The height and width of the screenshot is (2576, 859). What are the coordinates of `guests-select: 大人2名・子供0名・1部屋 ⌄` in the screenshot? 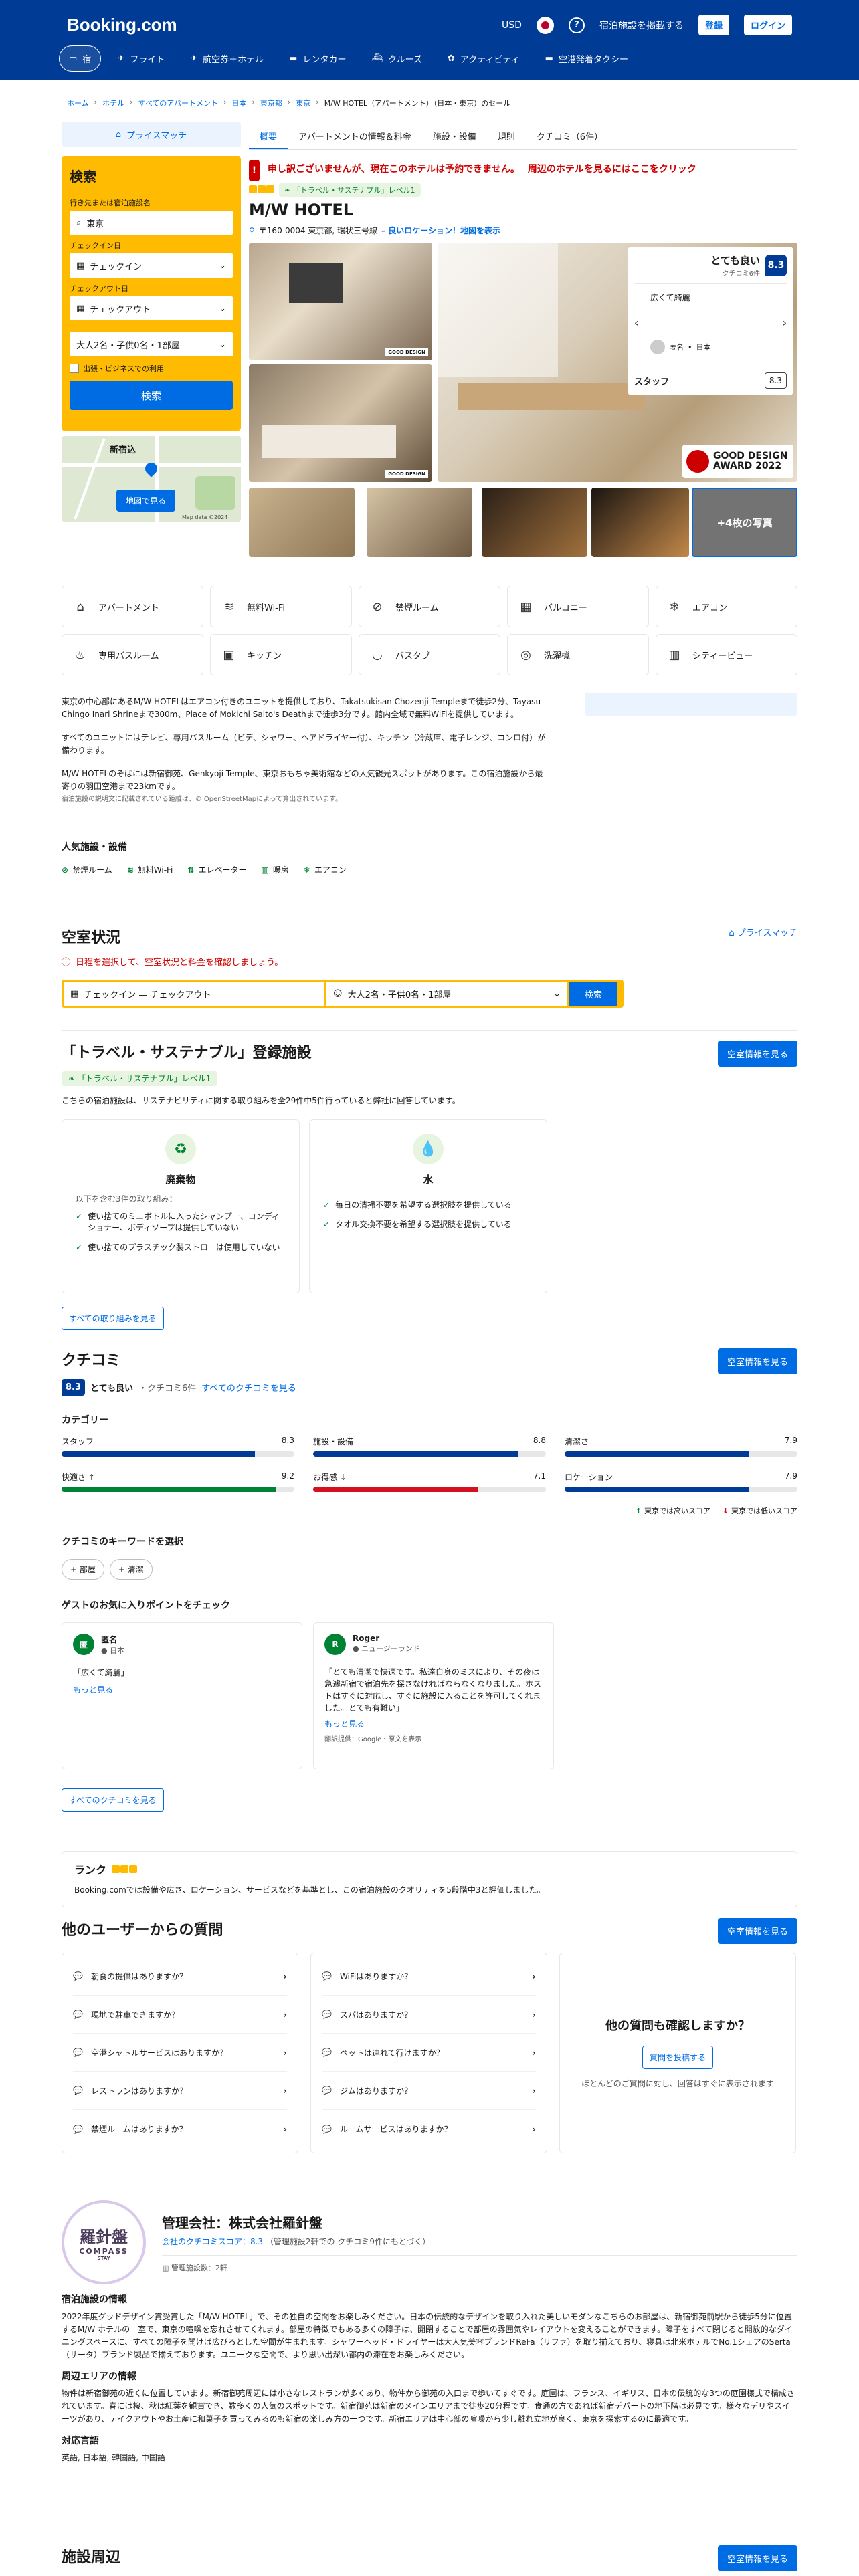 It's located at (151, 344).